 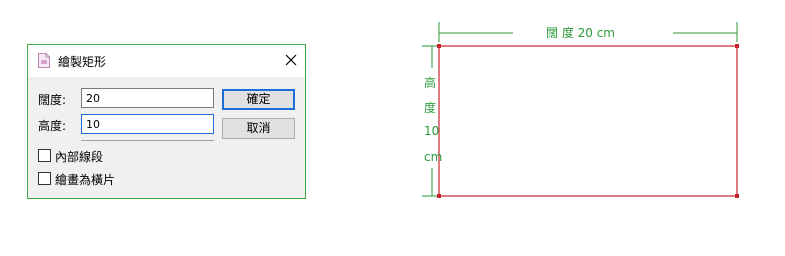 What do you see at coordinates (581, 33) in the screenshot?
I see `width-dimension-label: 闊 度 20 cm` at bounding box center [581, 33].